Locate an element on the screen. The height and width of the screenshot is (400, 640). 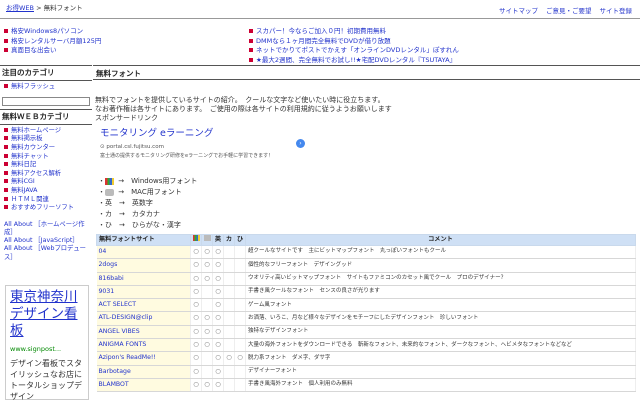
sidebar-search-input is located at coordinates (46, 101).